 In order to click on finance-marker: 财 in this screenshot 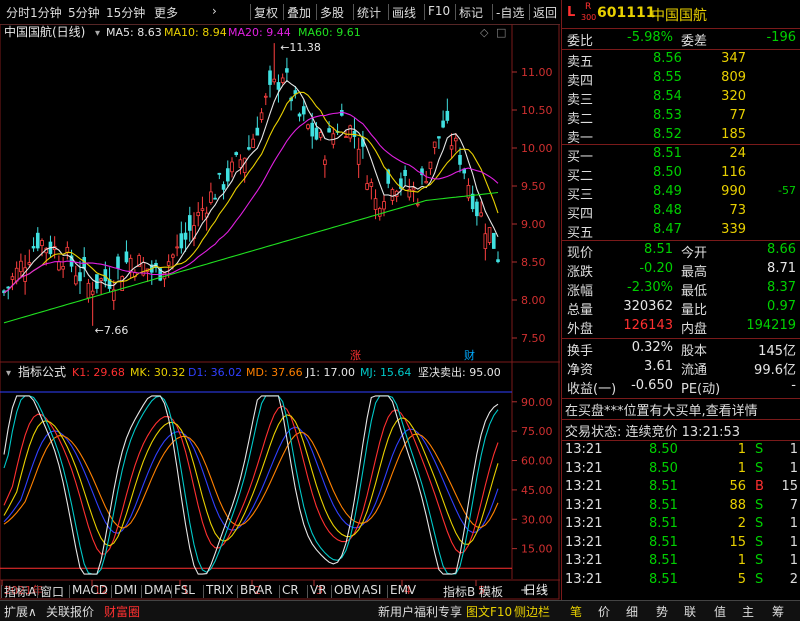, I will do `click(469, 355)`.